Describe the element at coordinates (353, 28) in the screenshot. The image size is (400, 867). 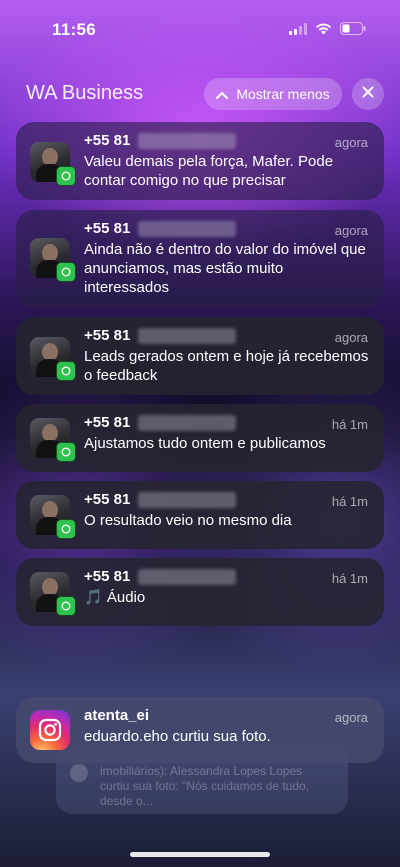
I see `battery-icon` at that location.